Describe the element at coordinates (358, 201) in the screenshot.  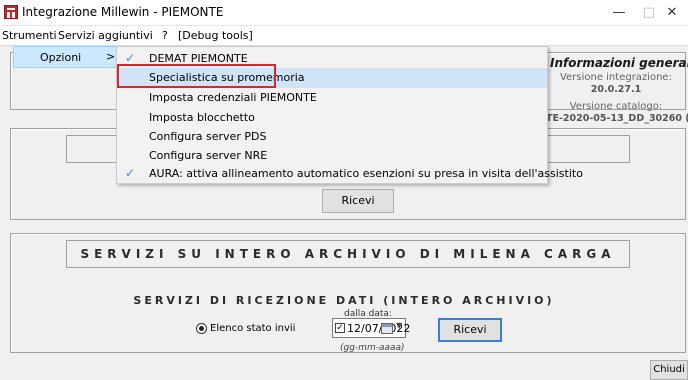
I see `receive-button-middle: Ricevi` at that location.